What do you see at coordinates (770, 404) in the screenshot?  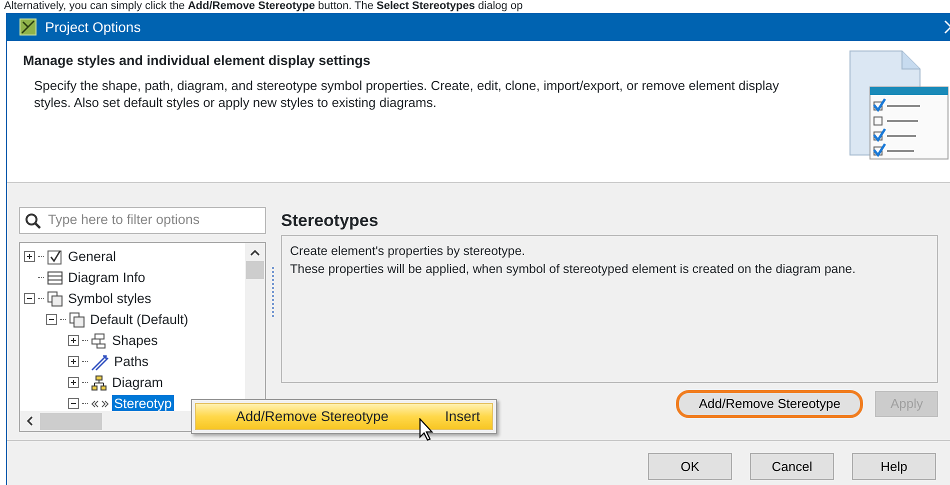 I see `panel-button: Add/Remove Stereotype` at bounding box center [770, 404].